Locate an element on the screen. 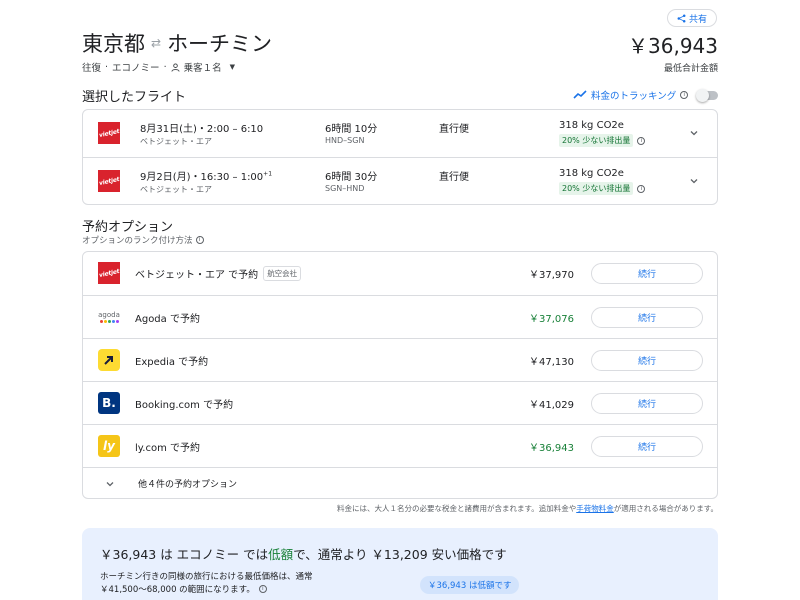 This screenshot has width=800, height=600. flight-route: HND–SGN is located at coordinates (345, 140).